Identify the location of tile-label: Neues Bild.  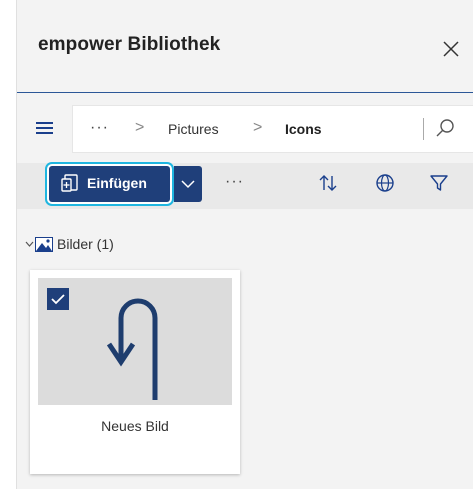
(135, 426).